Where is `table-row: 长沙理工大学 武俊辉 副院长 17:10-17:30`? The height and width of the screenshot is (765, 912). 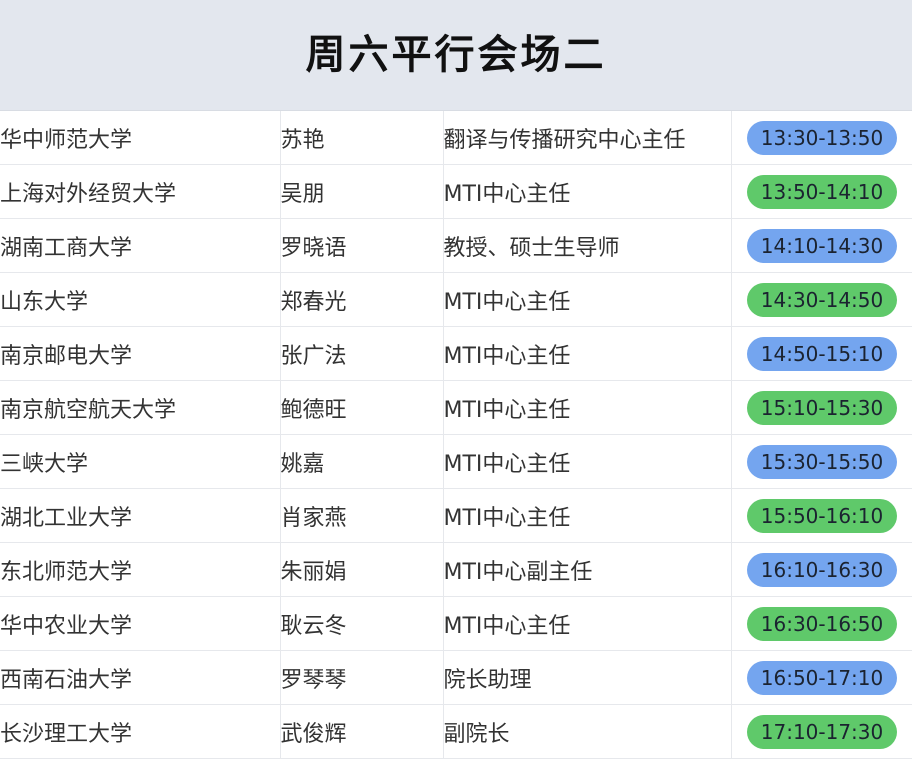
table-row: 长沙理工大学 武俊辉 副院长 17:10-17:30 is located at coordinates (456, 731).